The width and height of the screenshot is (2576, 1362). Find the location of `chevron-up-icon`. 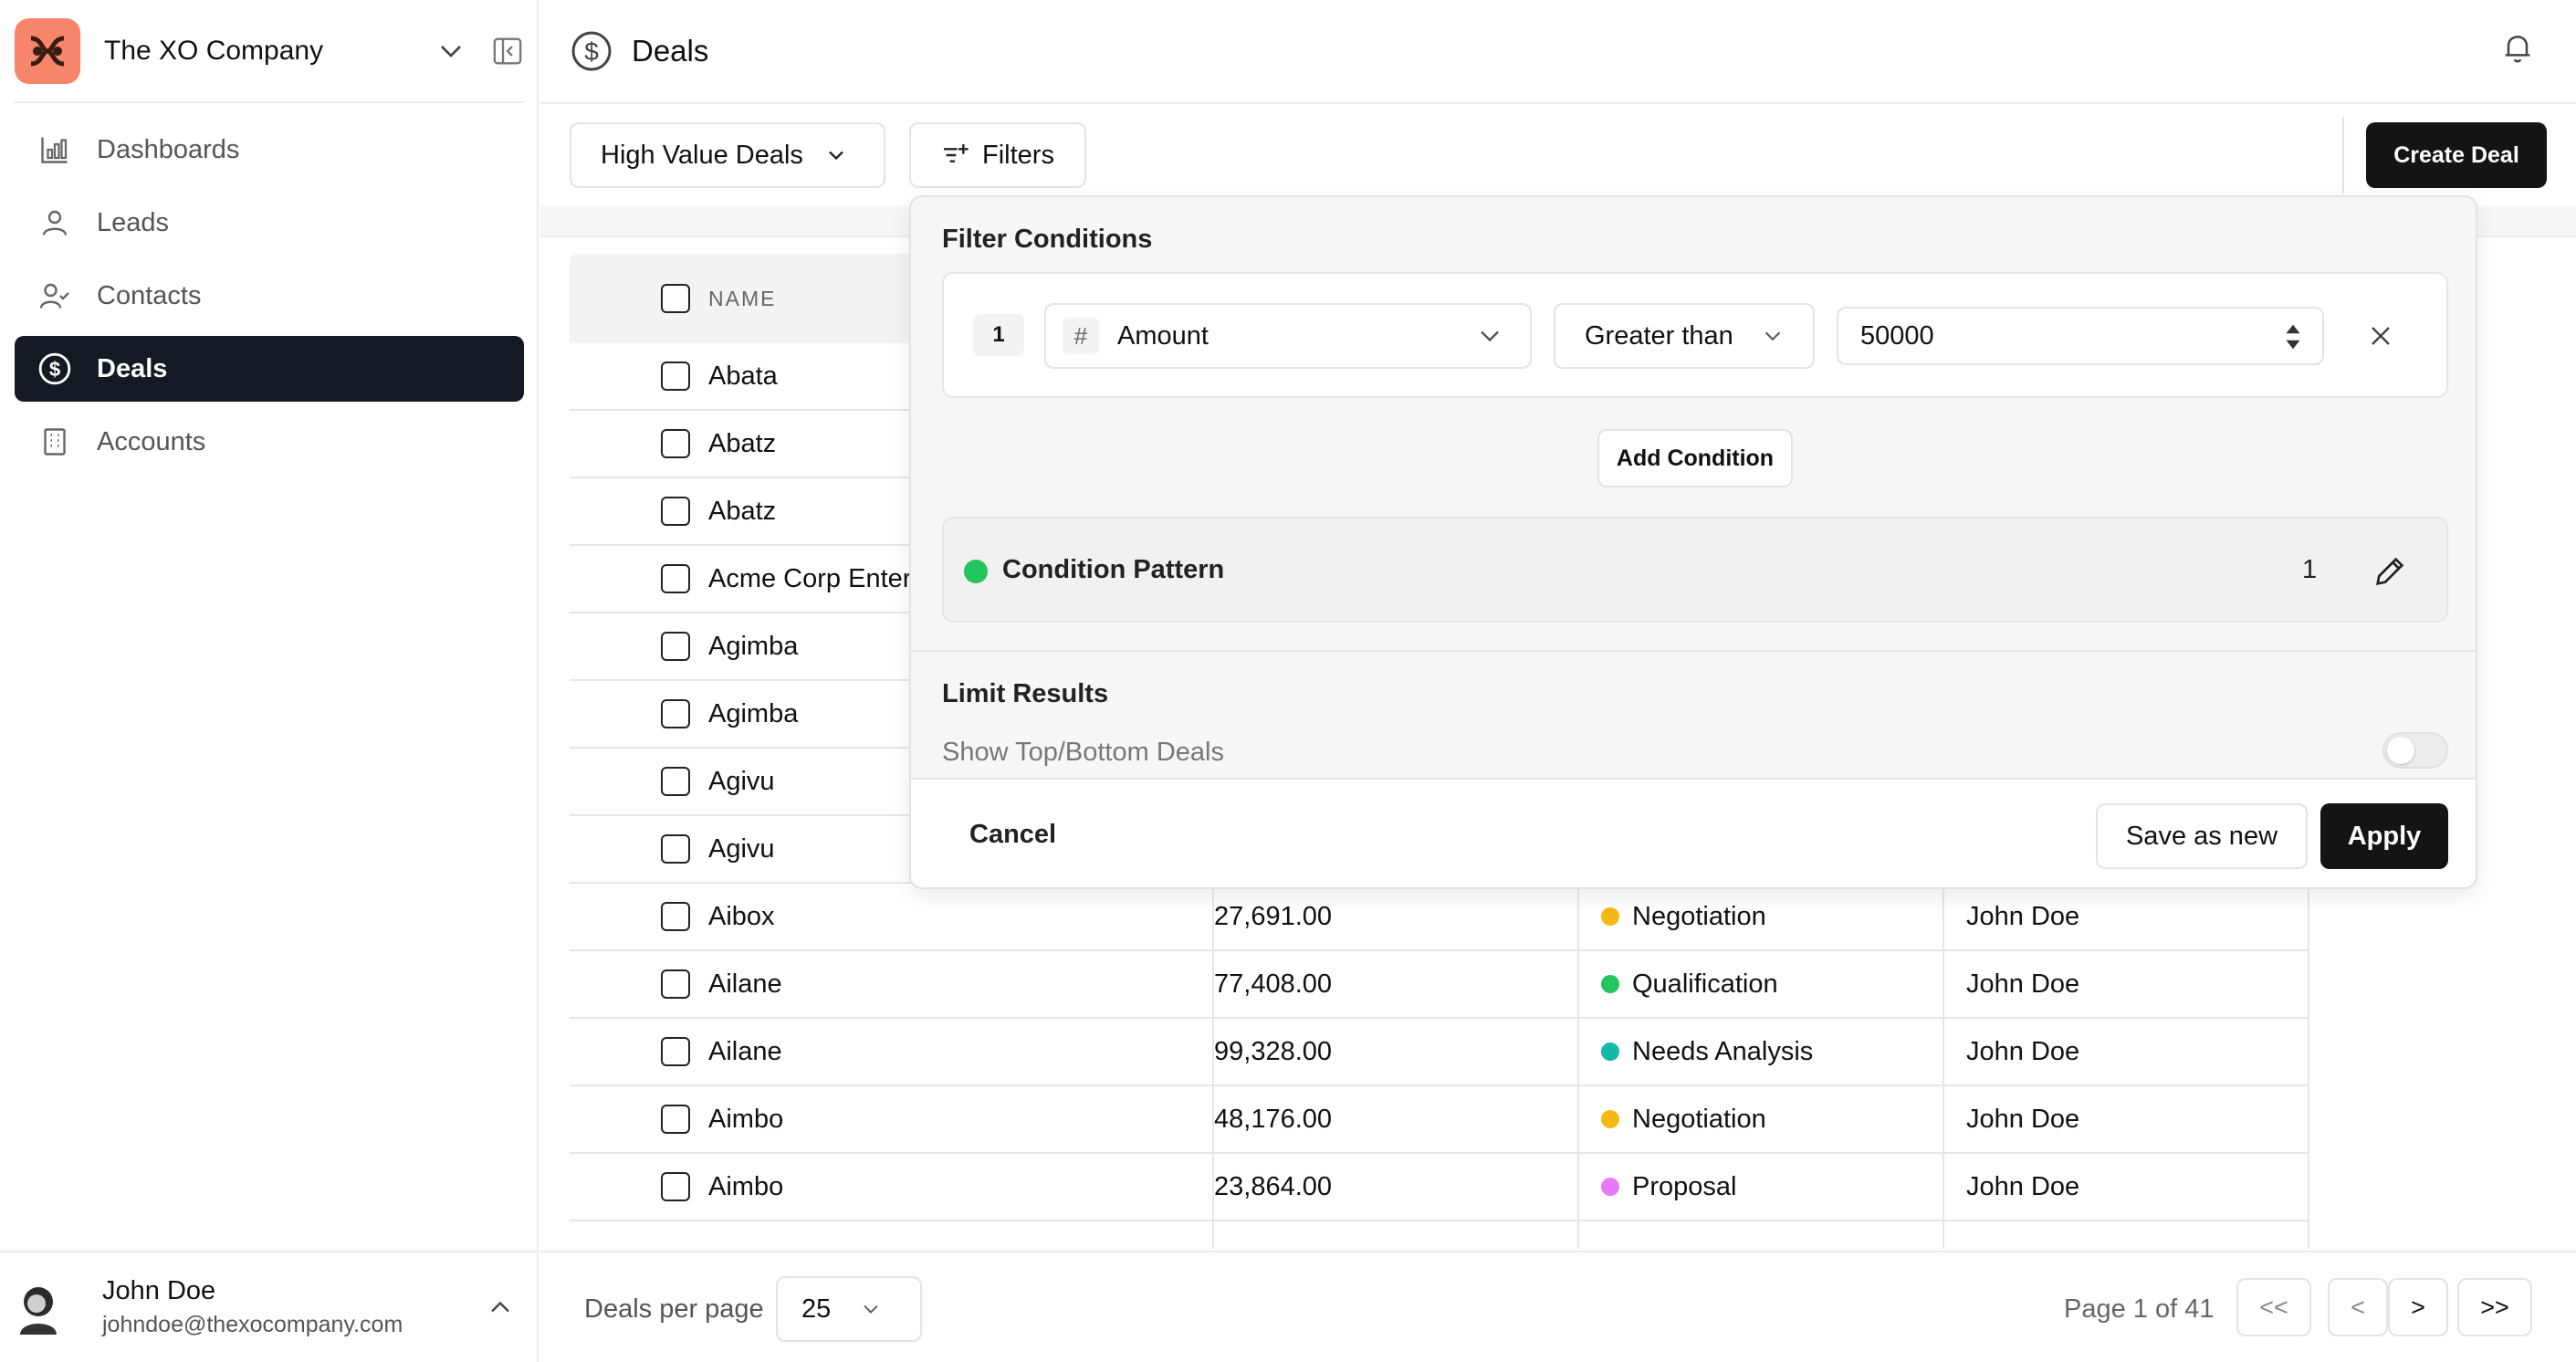

chevron-up-icon is located at coordinates (500, 1307).